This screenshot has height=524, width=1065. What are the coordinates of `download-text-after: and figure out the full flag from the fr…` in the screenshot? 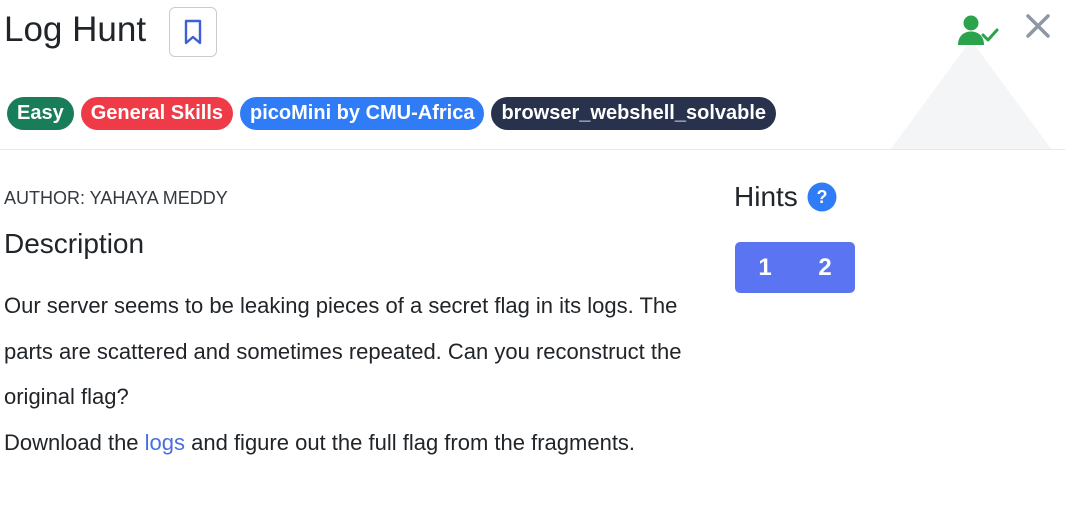 It's located at (410, 442).